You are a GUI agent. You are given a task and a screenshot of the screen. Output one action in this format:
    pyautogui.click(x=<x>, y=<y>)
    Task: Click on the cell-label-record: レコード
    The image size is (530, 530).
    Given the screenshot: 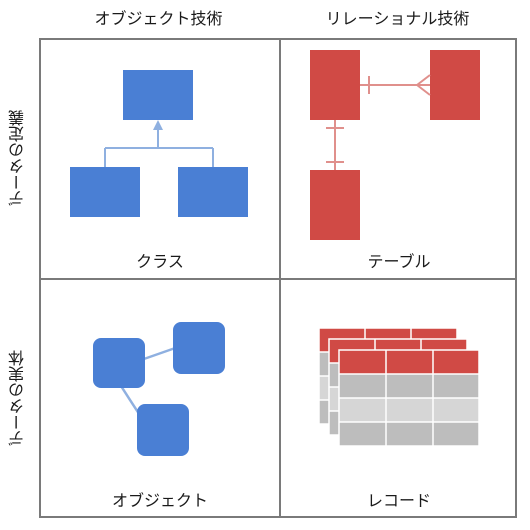 What is the action you would take?
    pyautogui.click(x=398, y=500)
    